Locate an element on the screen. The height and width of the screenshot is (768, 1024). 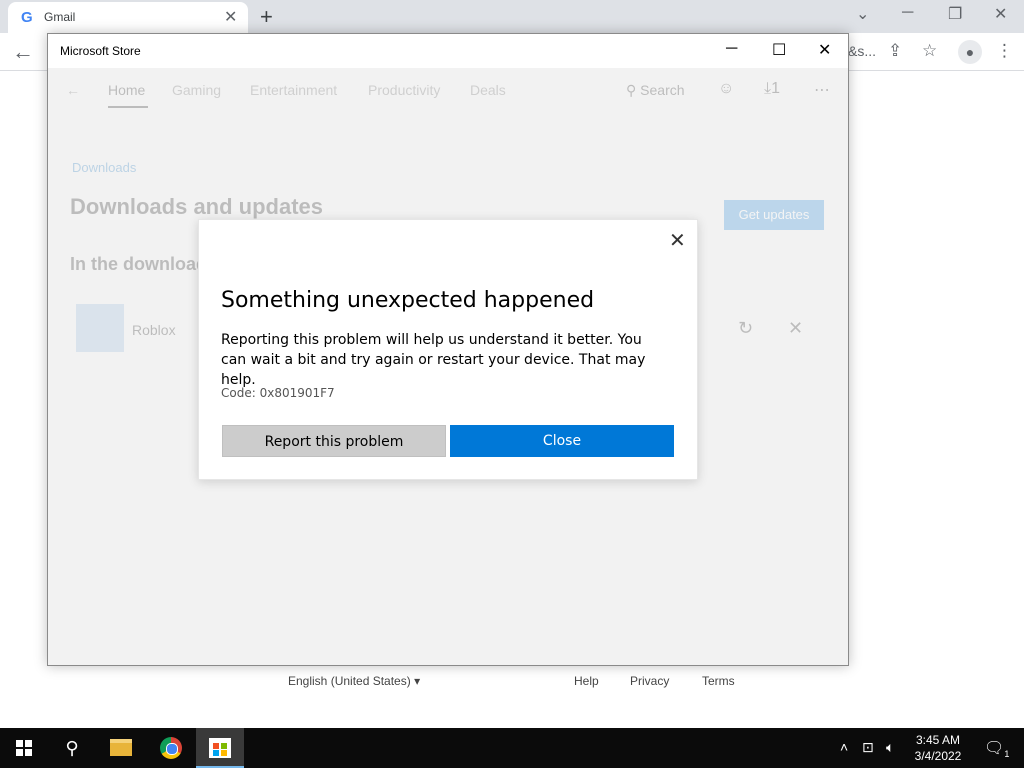
caret-down-icon: ▾ is located at coordinates (417, 681).